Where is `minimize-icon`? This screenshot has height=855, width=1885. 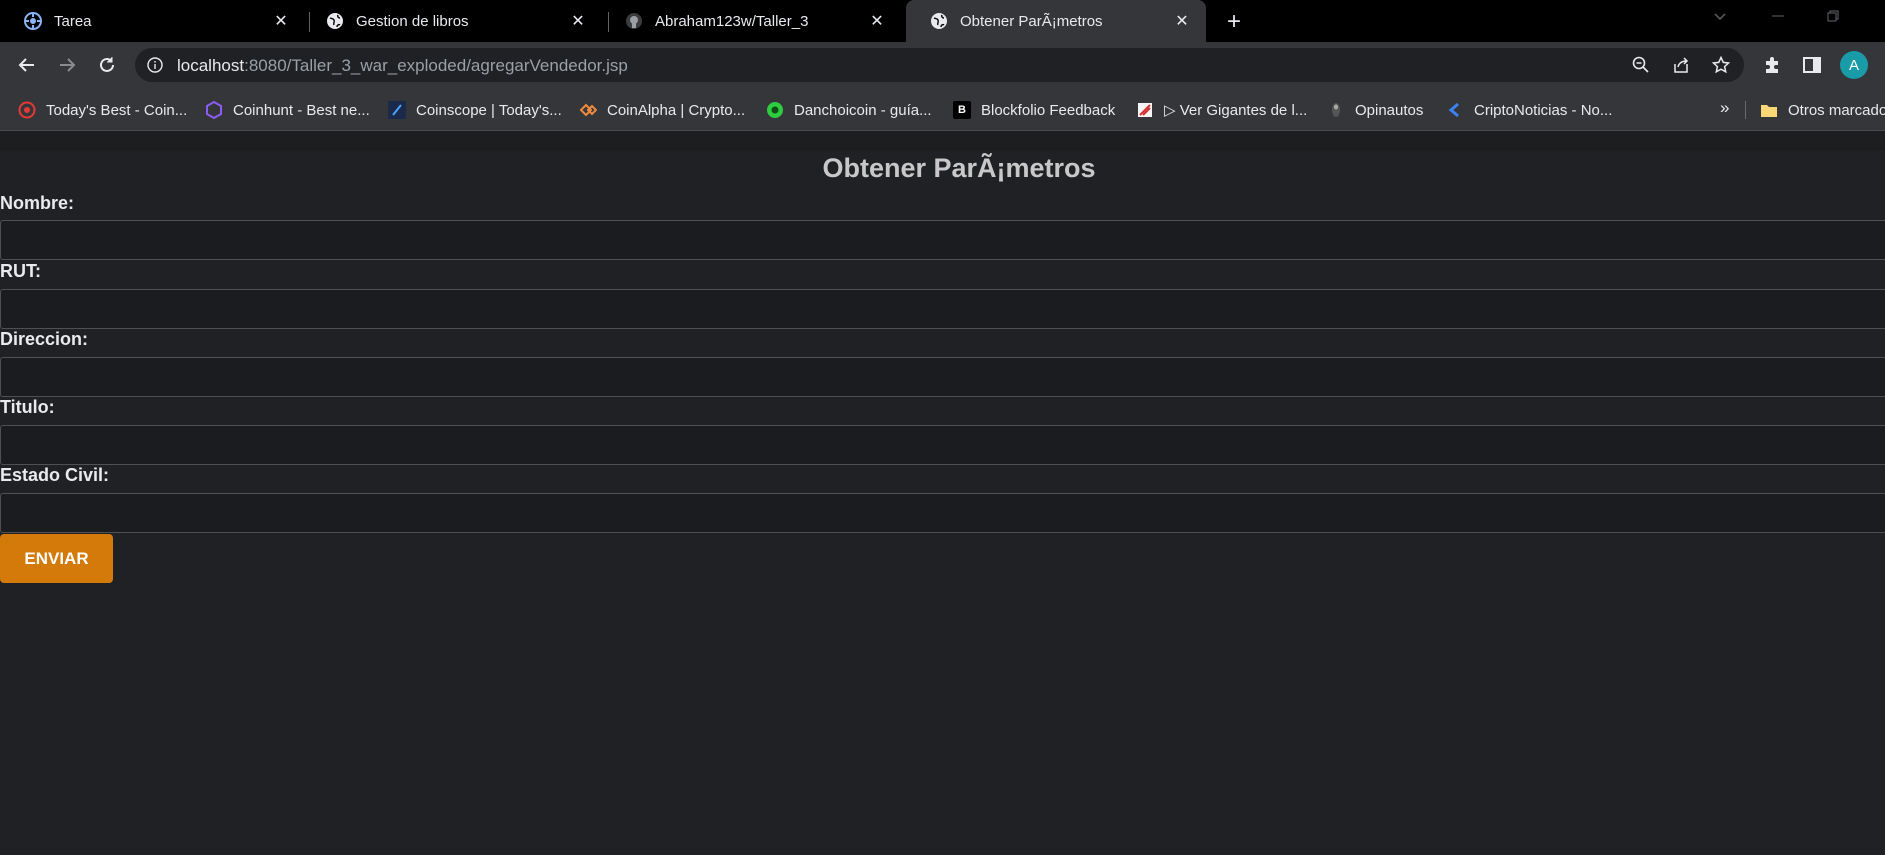 minimize-icon is located at coordinates (1778, 18).